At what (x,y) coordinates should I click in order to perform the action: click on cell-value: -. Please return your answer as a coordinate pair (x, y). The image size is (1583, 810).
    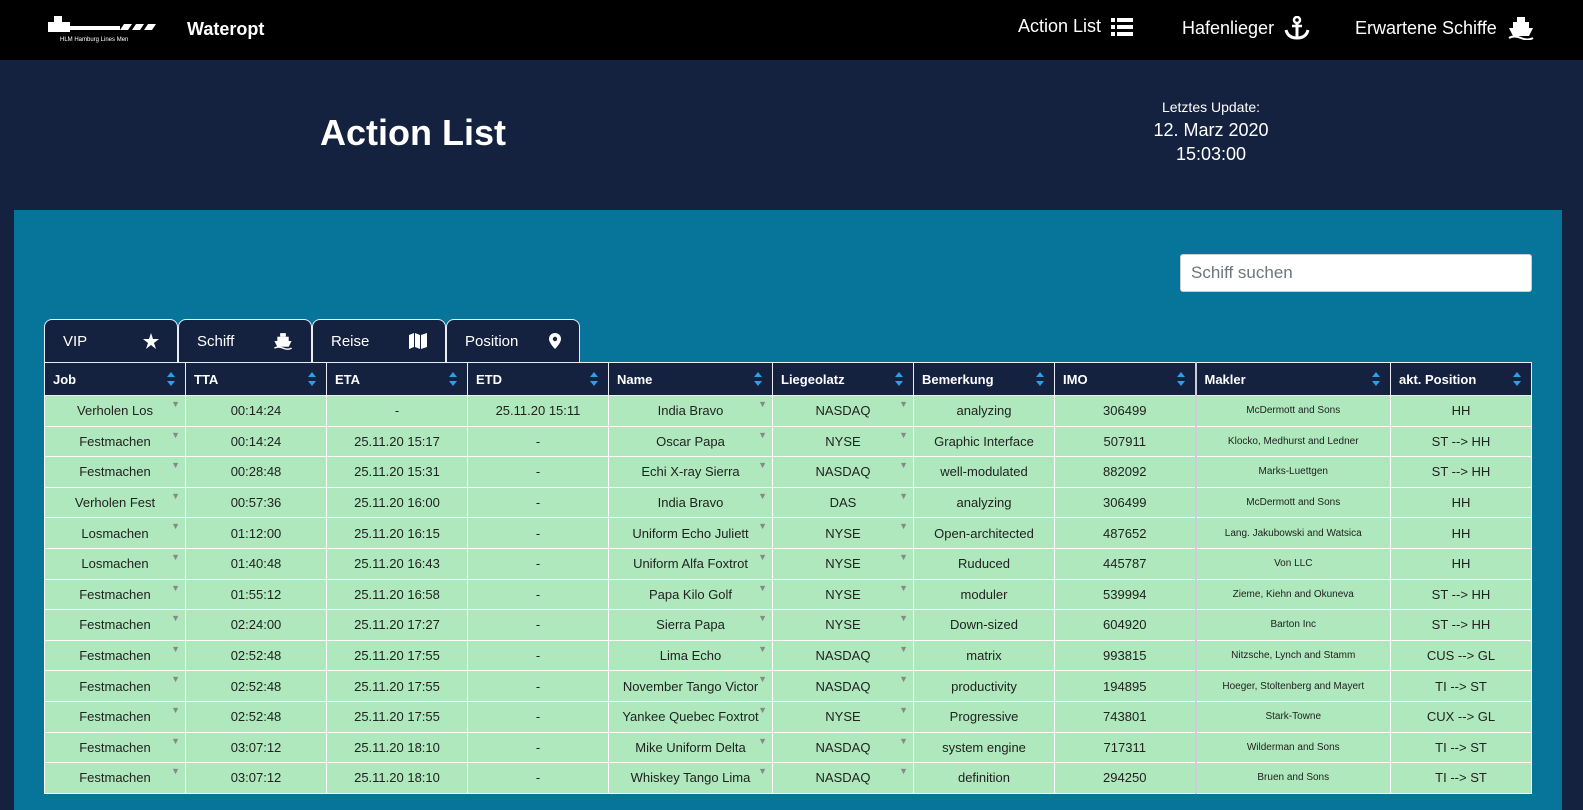
    Looking at the image, I should click on (538, 472).